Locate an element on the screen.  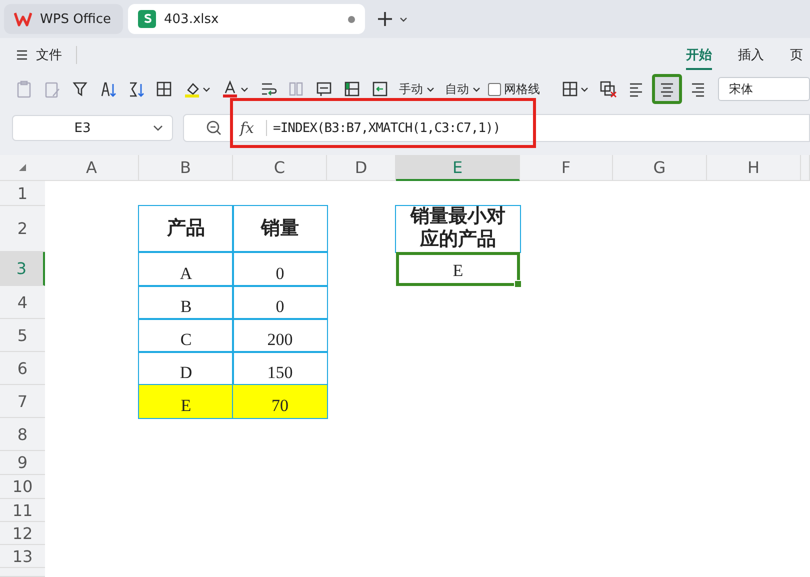
column-header: E is located at coordinates (458, 168).